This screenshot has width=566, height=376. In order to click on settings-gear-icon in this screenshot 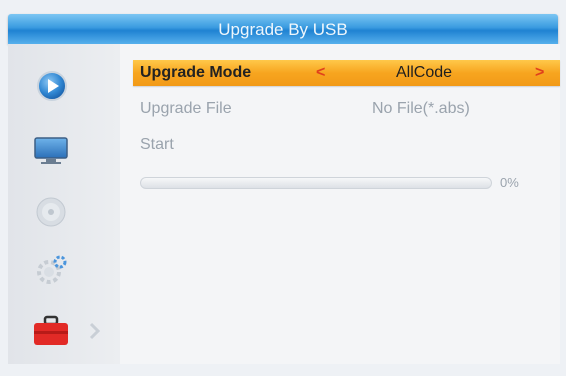, I will do `click(51, 270)`.